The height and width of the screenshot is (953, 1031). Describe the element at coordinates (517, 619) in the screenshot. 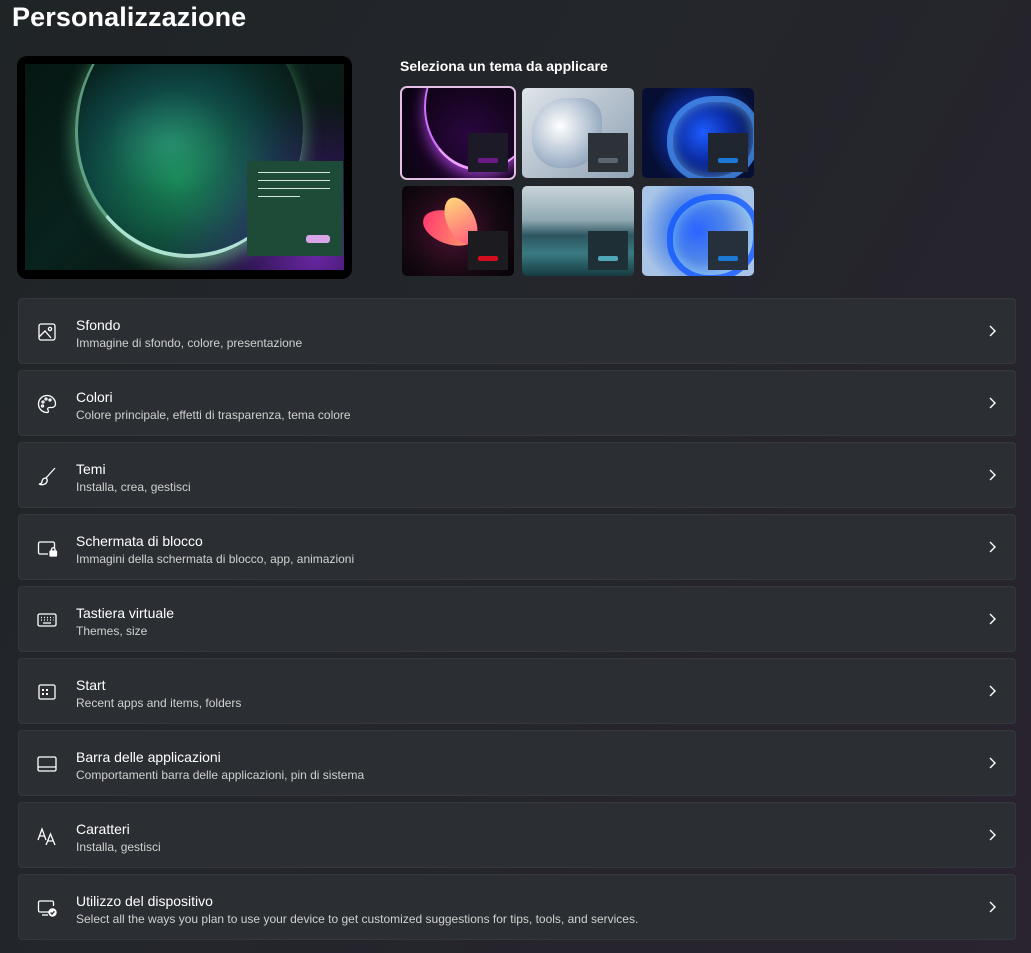

I see `setting-tastiera-virtuale: Tastiera virtuale Themes, size` at that location.